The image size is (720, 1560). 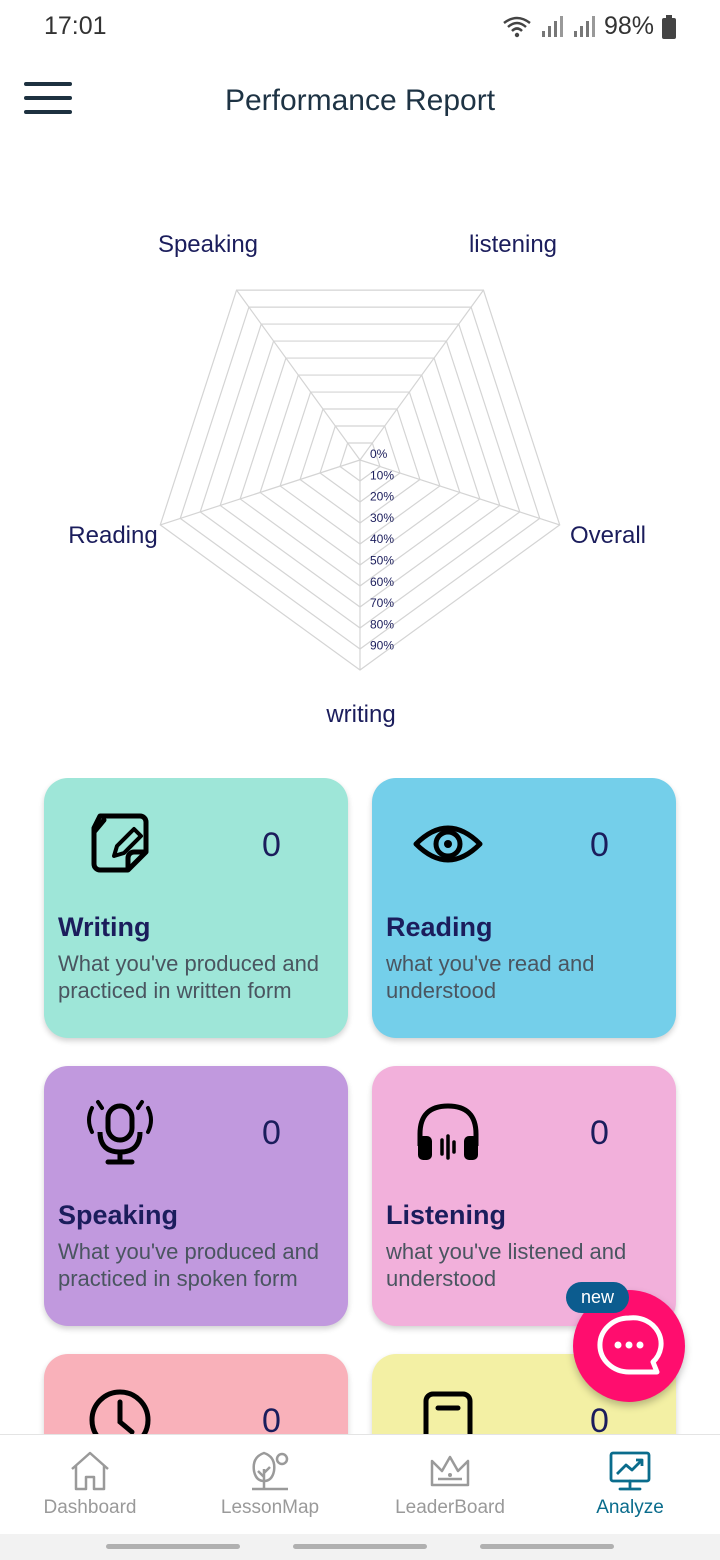 What do you see at coordinates (382, 603) in the screenshot?
I see `radar-tick-label: 70%` at bounding box center [382, 603].